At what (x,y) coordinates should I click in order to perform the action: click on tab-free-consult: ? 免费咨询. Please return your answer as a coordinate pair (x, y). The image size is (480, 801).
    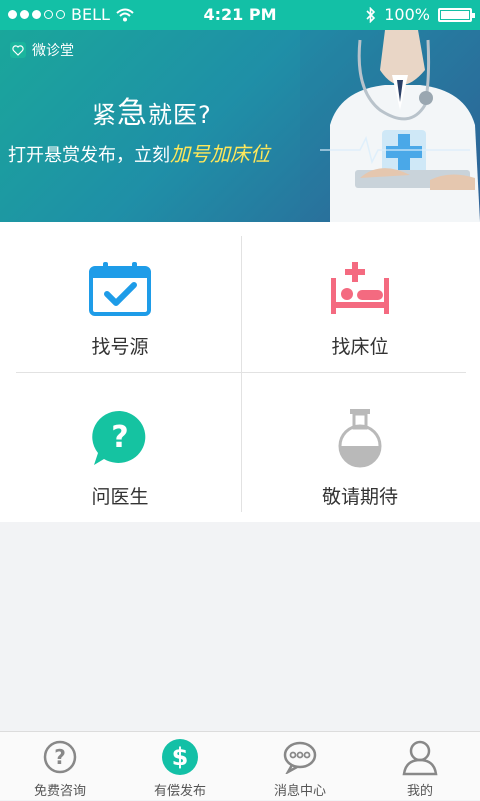
    Looking at the image, I should click on (60, 766).